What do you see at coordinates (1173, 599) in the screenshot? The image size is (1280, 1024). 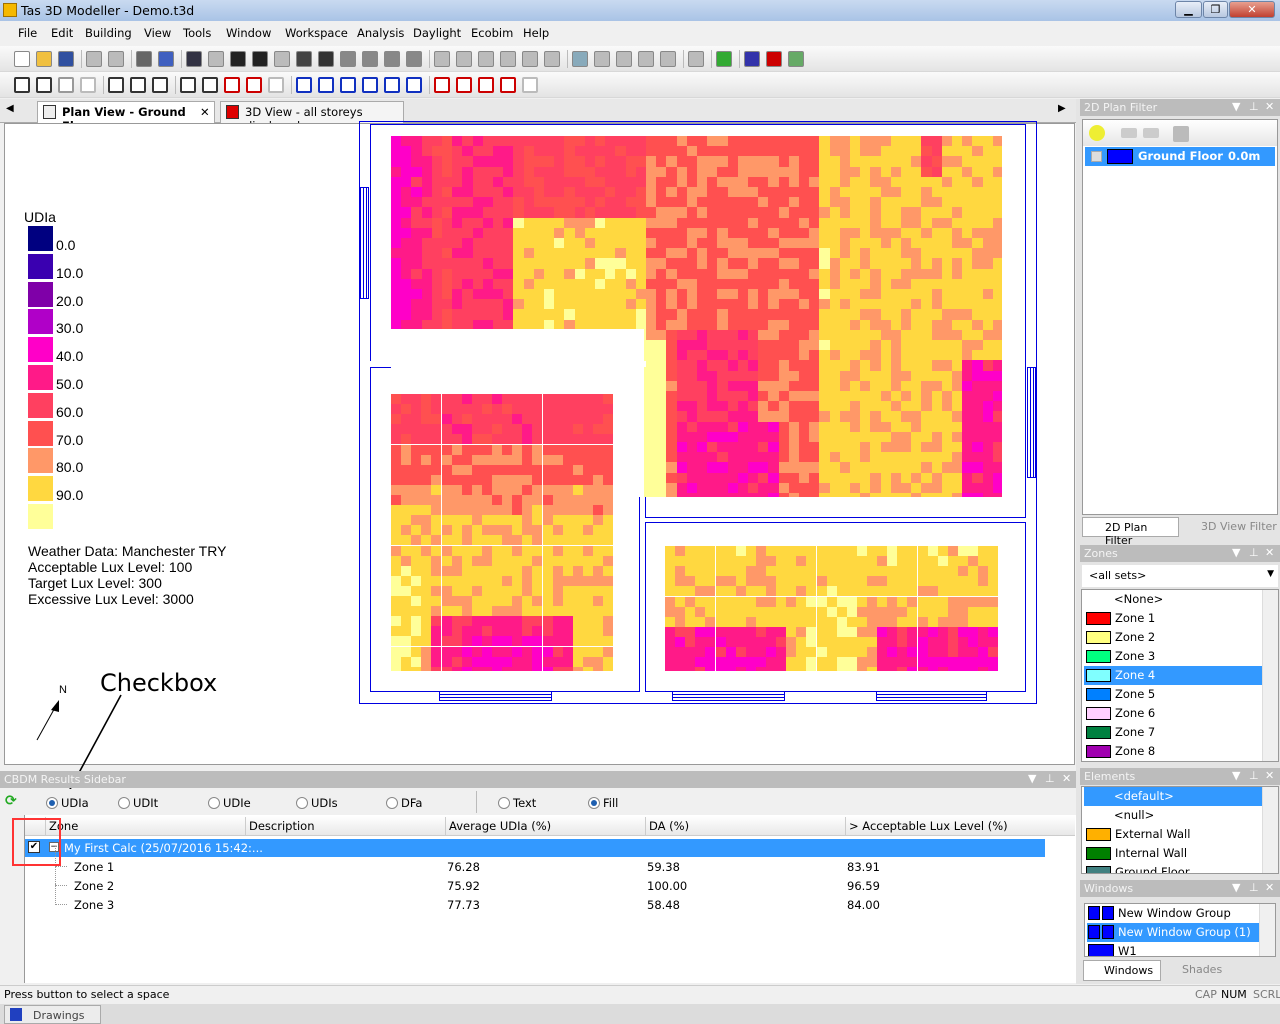 I see `list-item: <None>` at bounding box center [1173, 599].